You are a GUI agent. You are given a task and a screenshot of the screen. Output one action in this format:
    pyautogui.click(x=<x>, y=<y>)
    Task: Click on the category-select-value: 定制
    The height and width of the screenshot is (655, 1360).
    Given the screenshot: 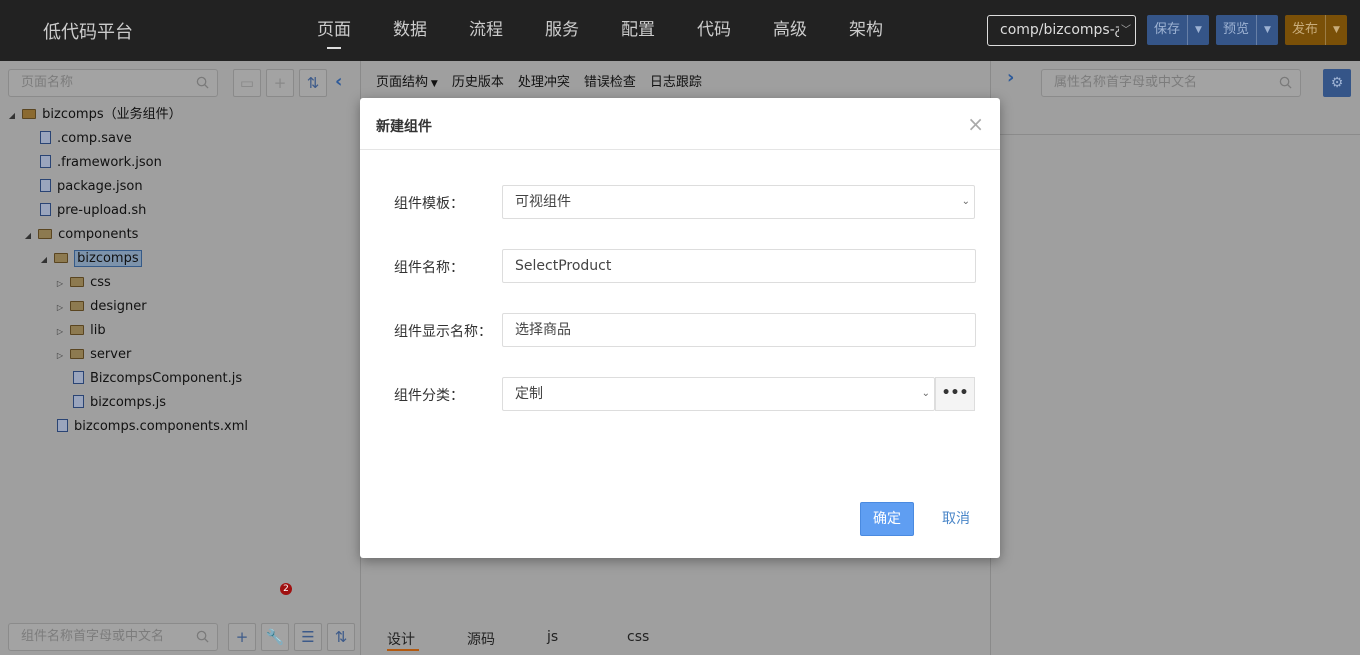 What is the action you would take?
    pyautogui.click(x=529, y=394)
    